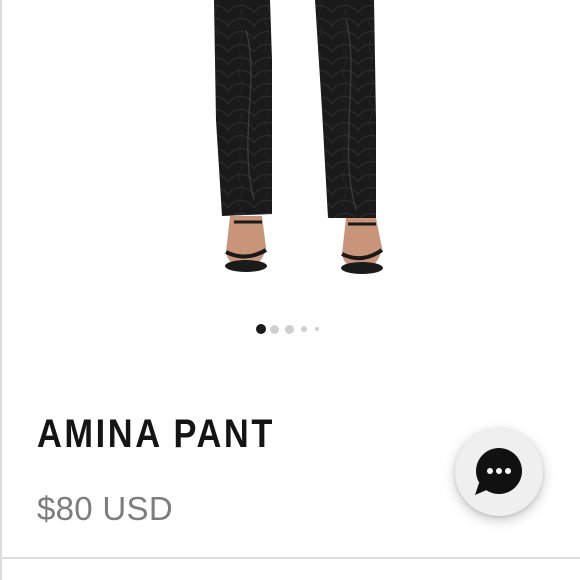  Describe the element at coordinates (1, 290) in the screenshot. I see `left-edge-divider` at that location.